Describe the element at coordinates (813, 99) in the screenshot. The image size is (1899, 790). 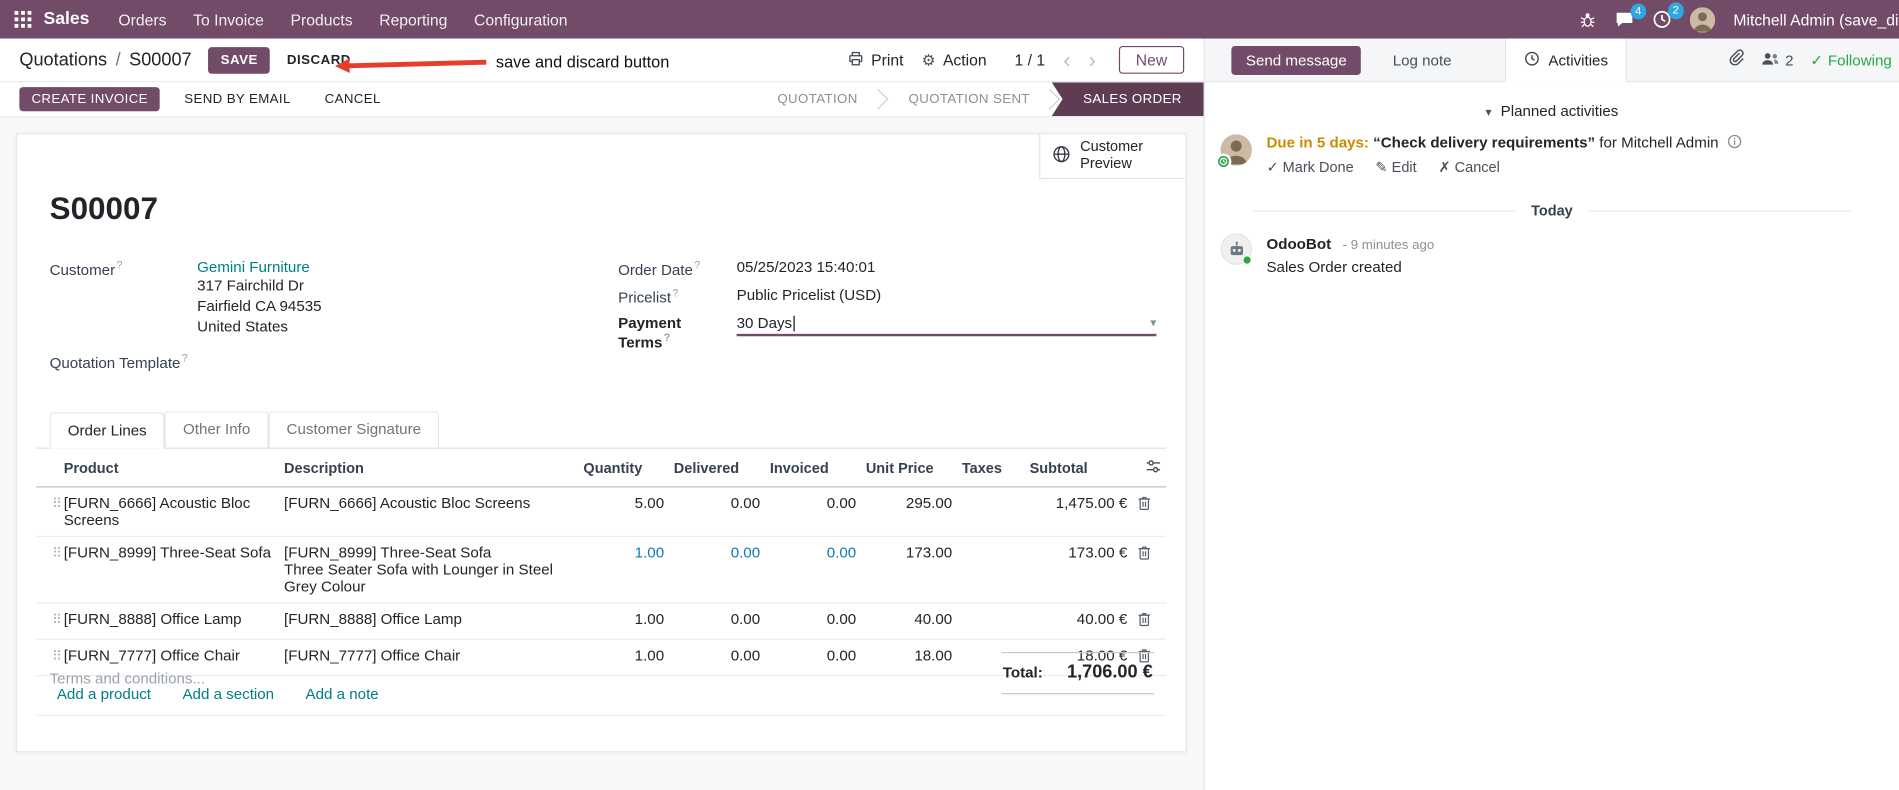
I see `state-quotation: QUOTATION` at that location.